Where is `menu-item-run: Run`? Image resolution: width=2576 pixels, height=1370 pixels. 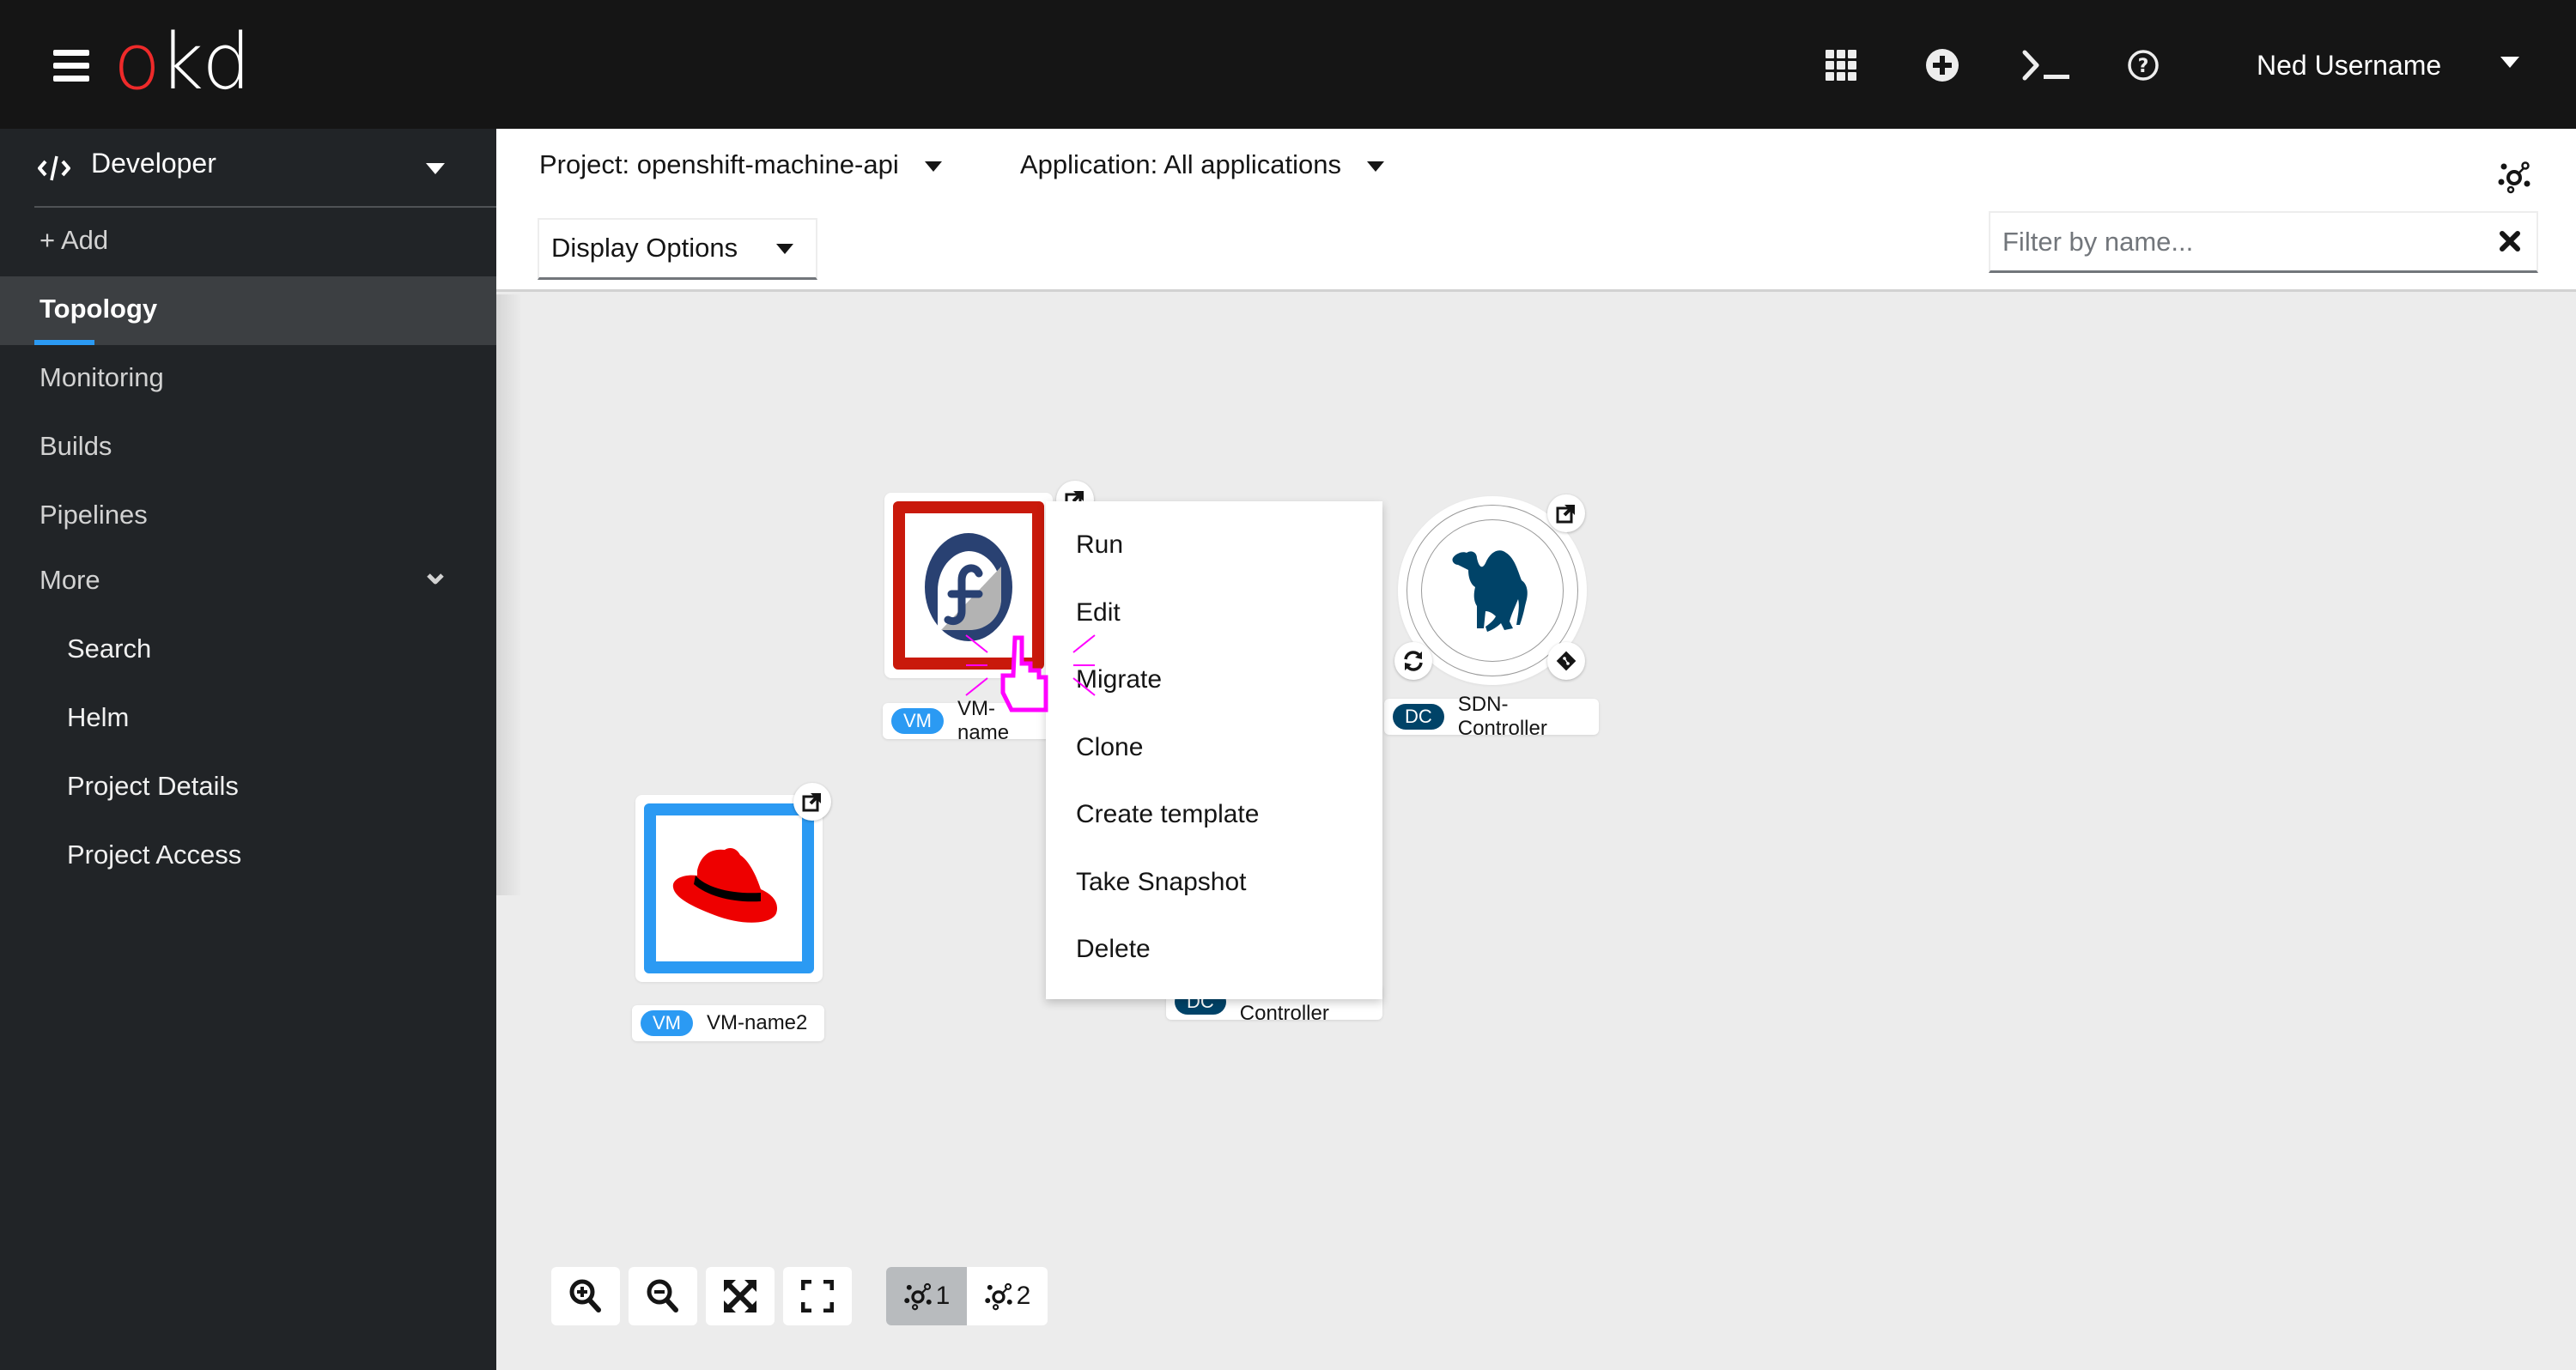
menu-item-run: Run is located at coordinates (1214, 554).